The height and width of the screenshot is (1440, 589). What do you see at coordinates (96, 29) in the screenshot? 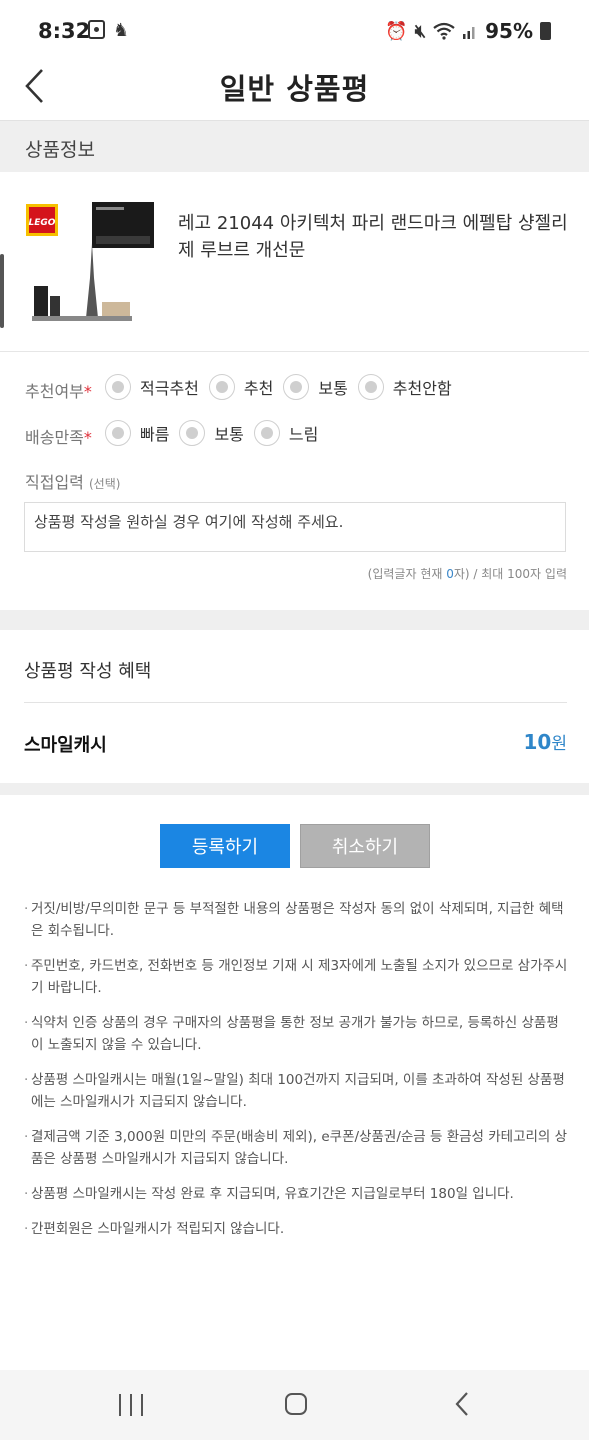
I see `photo-icon` at bounding box center [96, 29].